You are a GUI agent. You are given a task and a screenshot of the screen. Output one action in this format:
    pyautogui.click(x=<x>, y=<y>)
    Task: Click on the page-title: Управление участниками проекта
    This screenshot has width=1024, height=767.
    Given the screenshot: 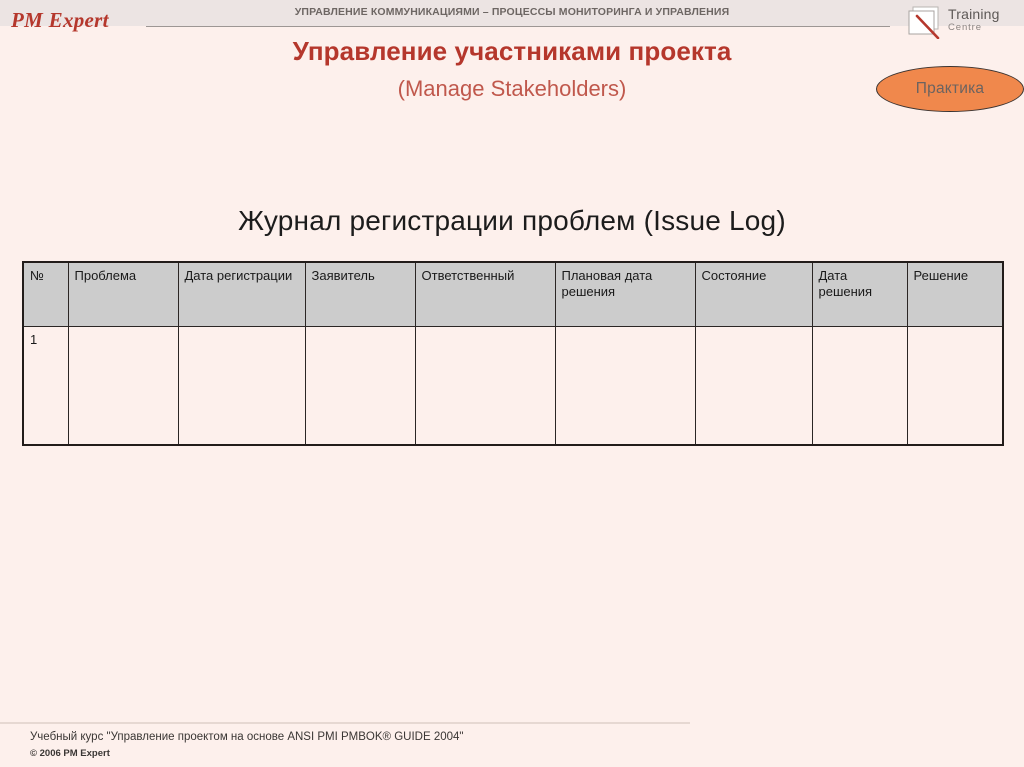 What is the action you would take?
    pyautogui.click(x=512, y=51)
    